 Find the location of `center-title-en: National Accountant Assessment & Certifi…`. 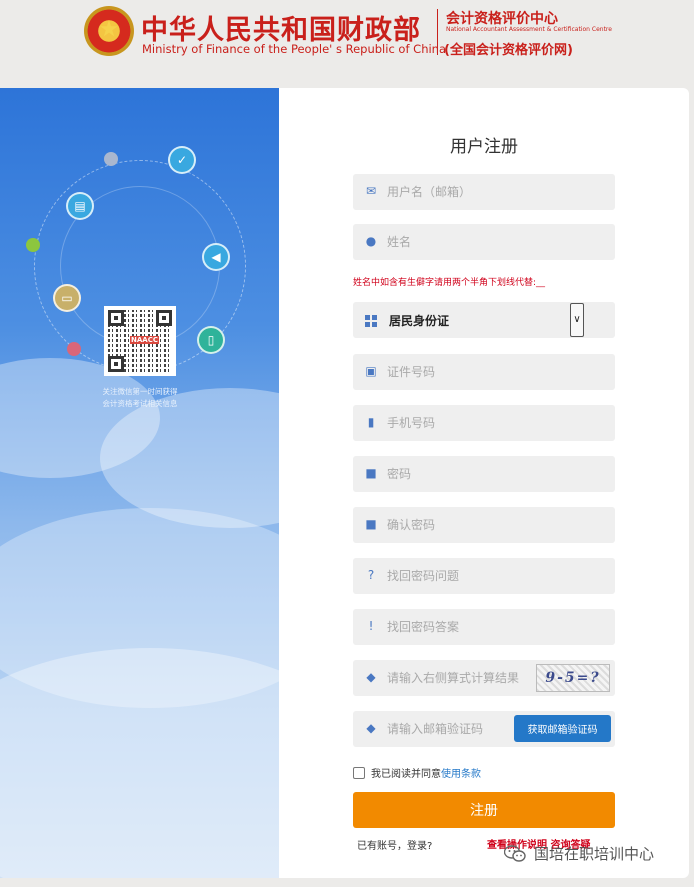

center-title-en: National Accountant Assessment & Certifi… is located at coordinates (529, 29).